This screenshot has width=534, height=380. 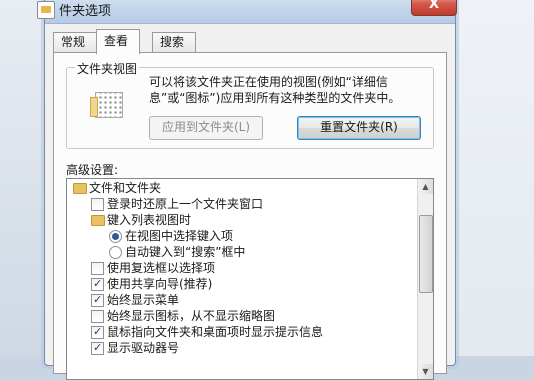 I want to click on reset-folders-button: 重置文件夹(R), so click(x=359, y=128).